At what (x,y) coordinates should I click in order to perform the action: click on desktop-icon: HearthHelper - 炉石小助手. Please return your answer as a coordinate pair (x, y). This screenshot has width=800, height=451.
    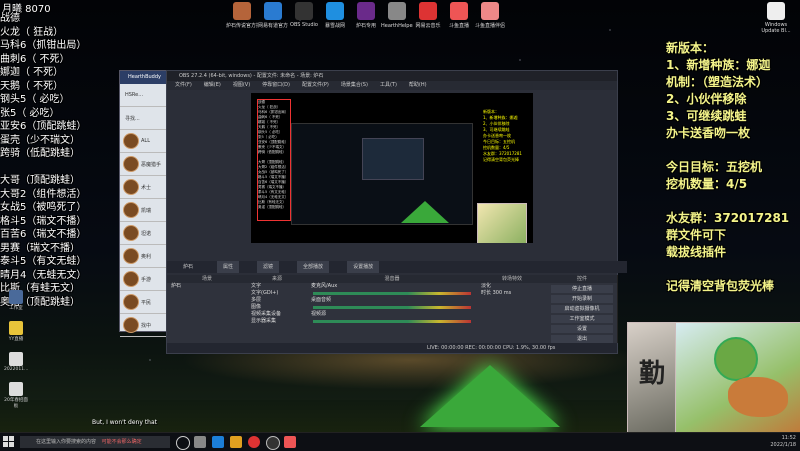
    Looking at the image, I should click on (397, 15).